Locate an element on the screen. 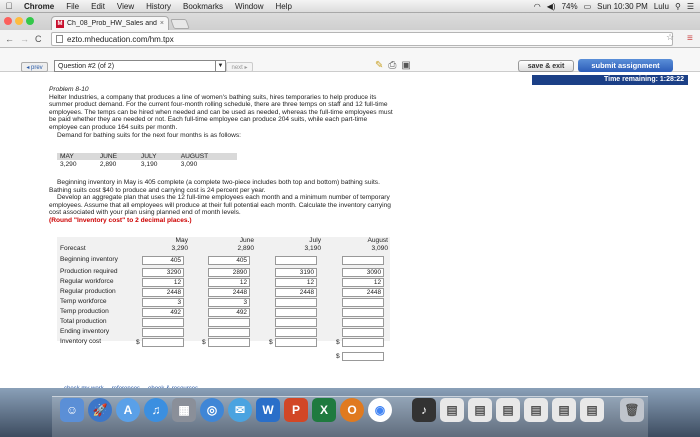 The image size is (700, 437). reload-icon: C is located at coordinates (38, 39).